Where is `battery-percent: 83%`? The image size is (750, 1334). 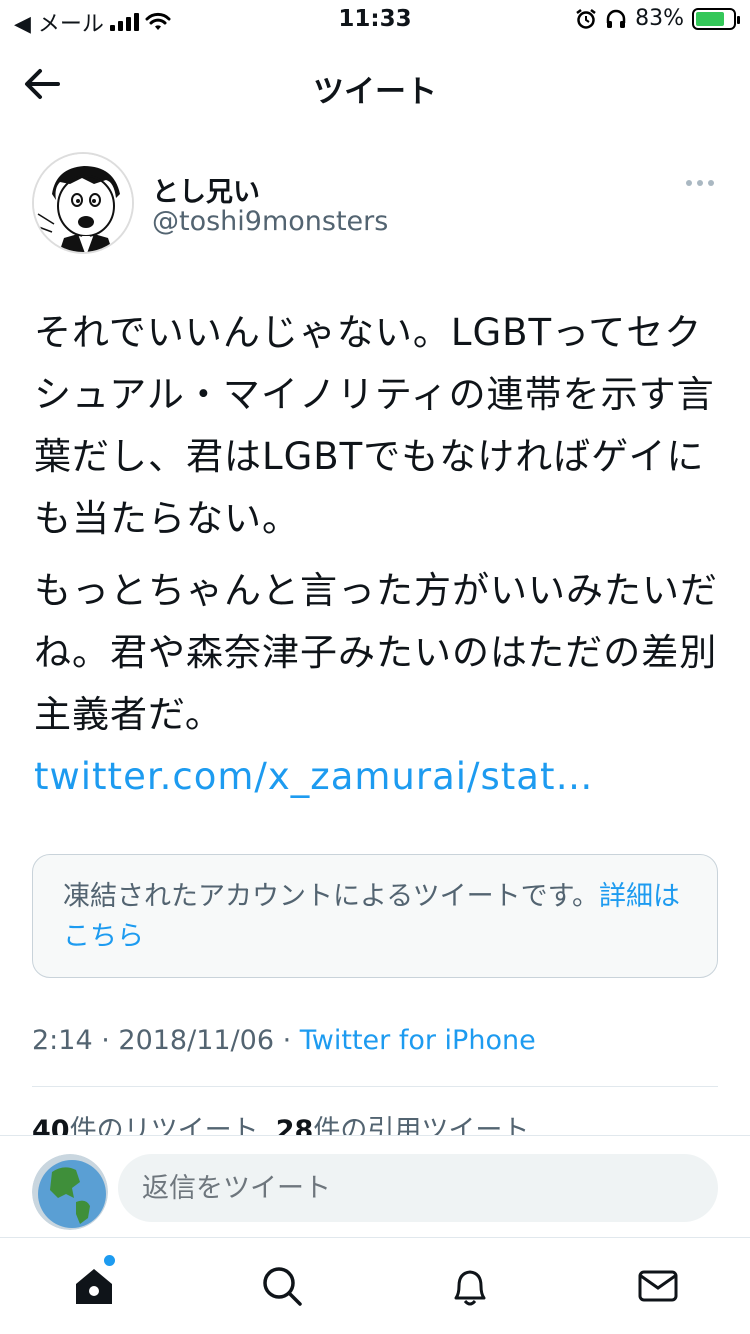
battery-percent: 83% is located at coordinates (659, 18).